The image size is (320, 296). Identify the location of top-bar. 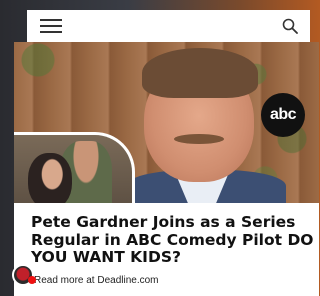
(168, 26).